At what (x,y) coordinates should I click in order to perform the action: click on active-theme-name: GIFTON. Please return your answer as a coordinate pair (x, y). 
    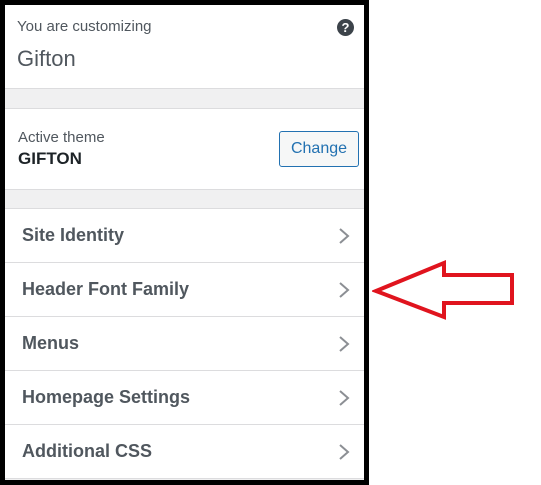
    Looking at the image, I should click on (50, 158).